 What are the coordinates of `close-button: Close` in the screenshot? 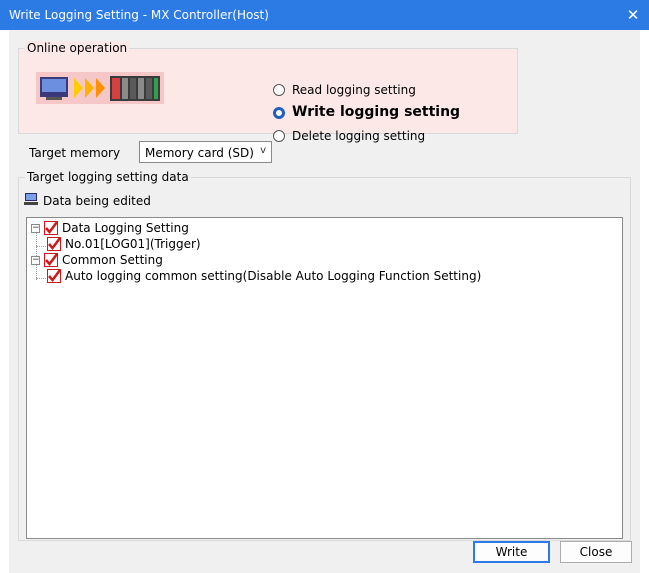 It's located at (596, 552).